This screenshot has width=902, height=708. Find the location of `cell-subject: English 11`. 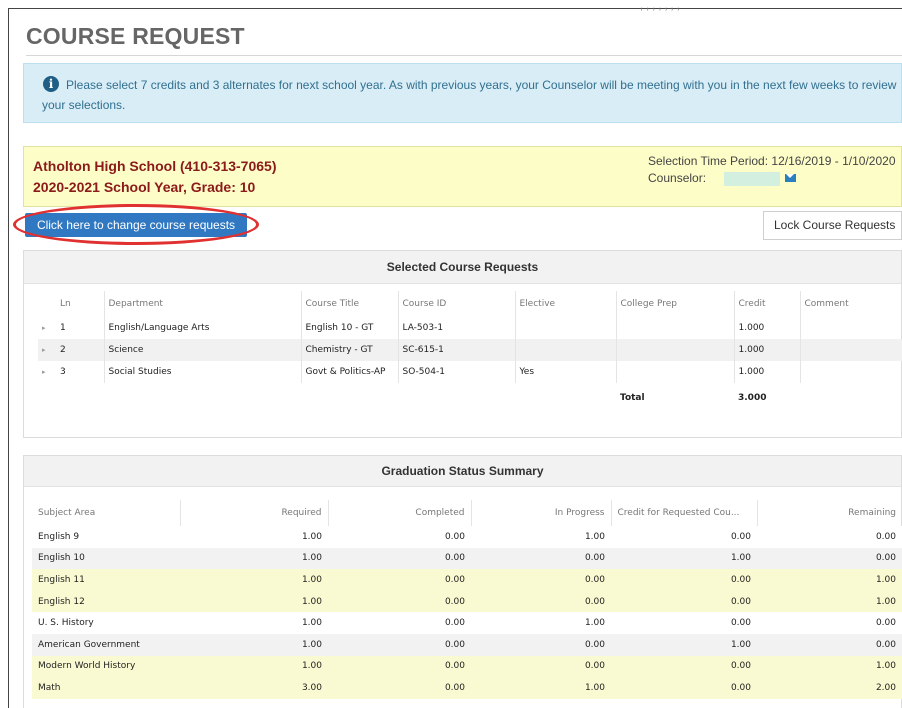

cell-subject: English 11 is located at coordinates (106, 580).